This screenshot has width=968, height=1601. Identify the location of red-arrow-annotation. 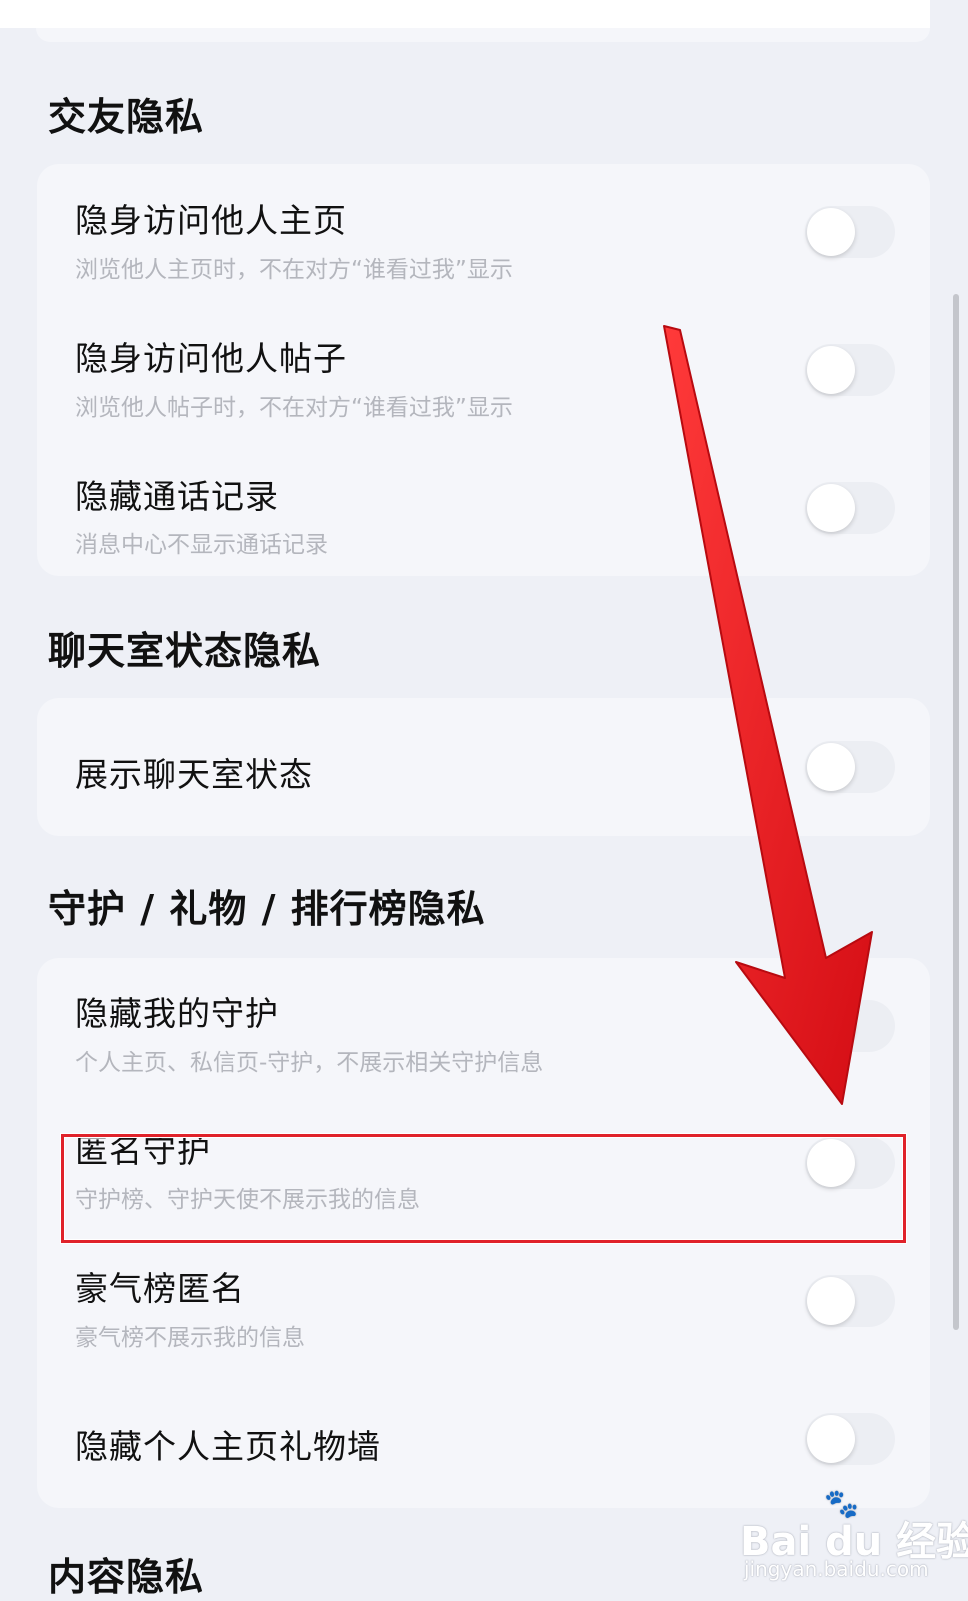
(768, 715).